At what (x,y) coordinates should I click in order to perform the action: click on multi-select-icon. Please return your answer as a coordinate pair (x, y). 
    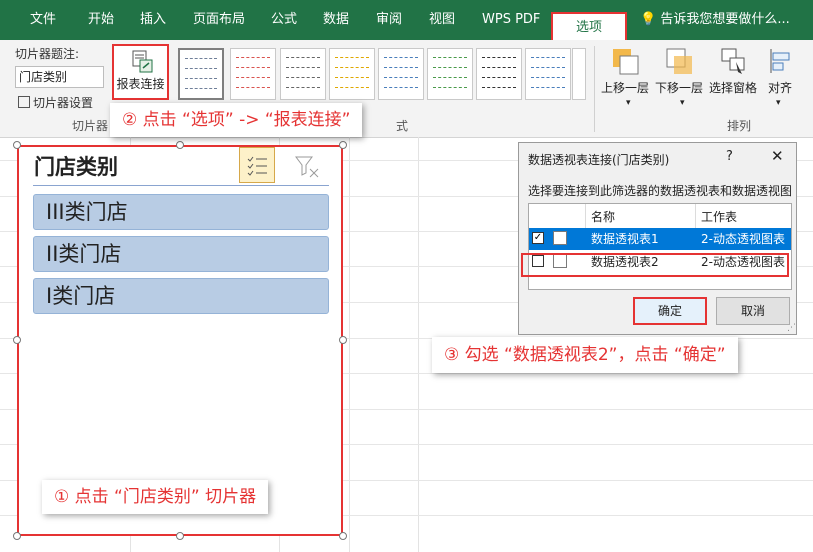
    Looking at the image, I should click on (257, 166).